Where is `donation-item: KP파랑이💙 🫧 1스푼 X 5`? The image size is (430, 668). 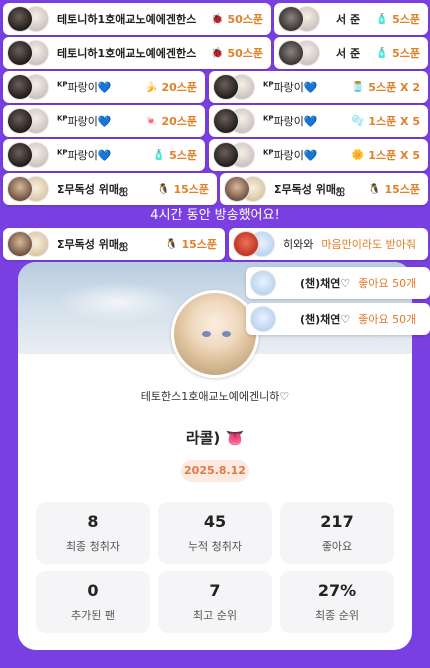
donation-item: KP파랑이💙 🫧 1스푼 X 5 is located at coordinates (318, 121).